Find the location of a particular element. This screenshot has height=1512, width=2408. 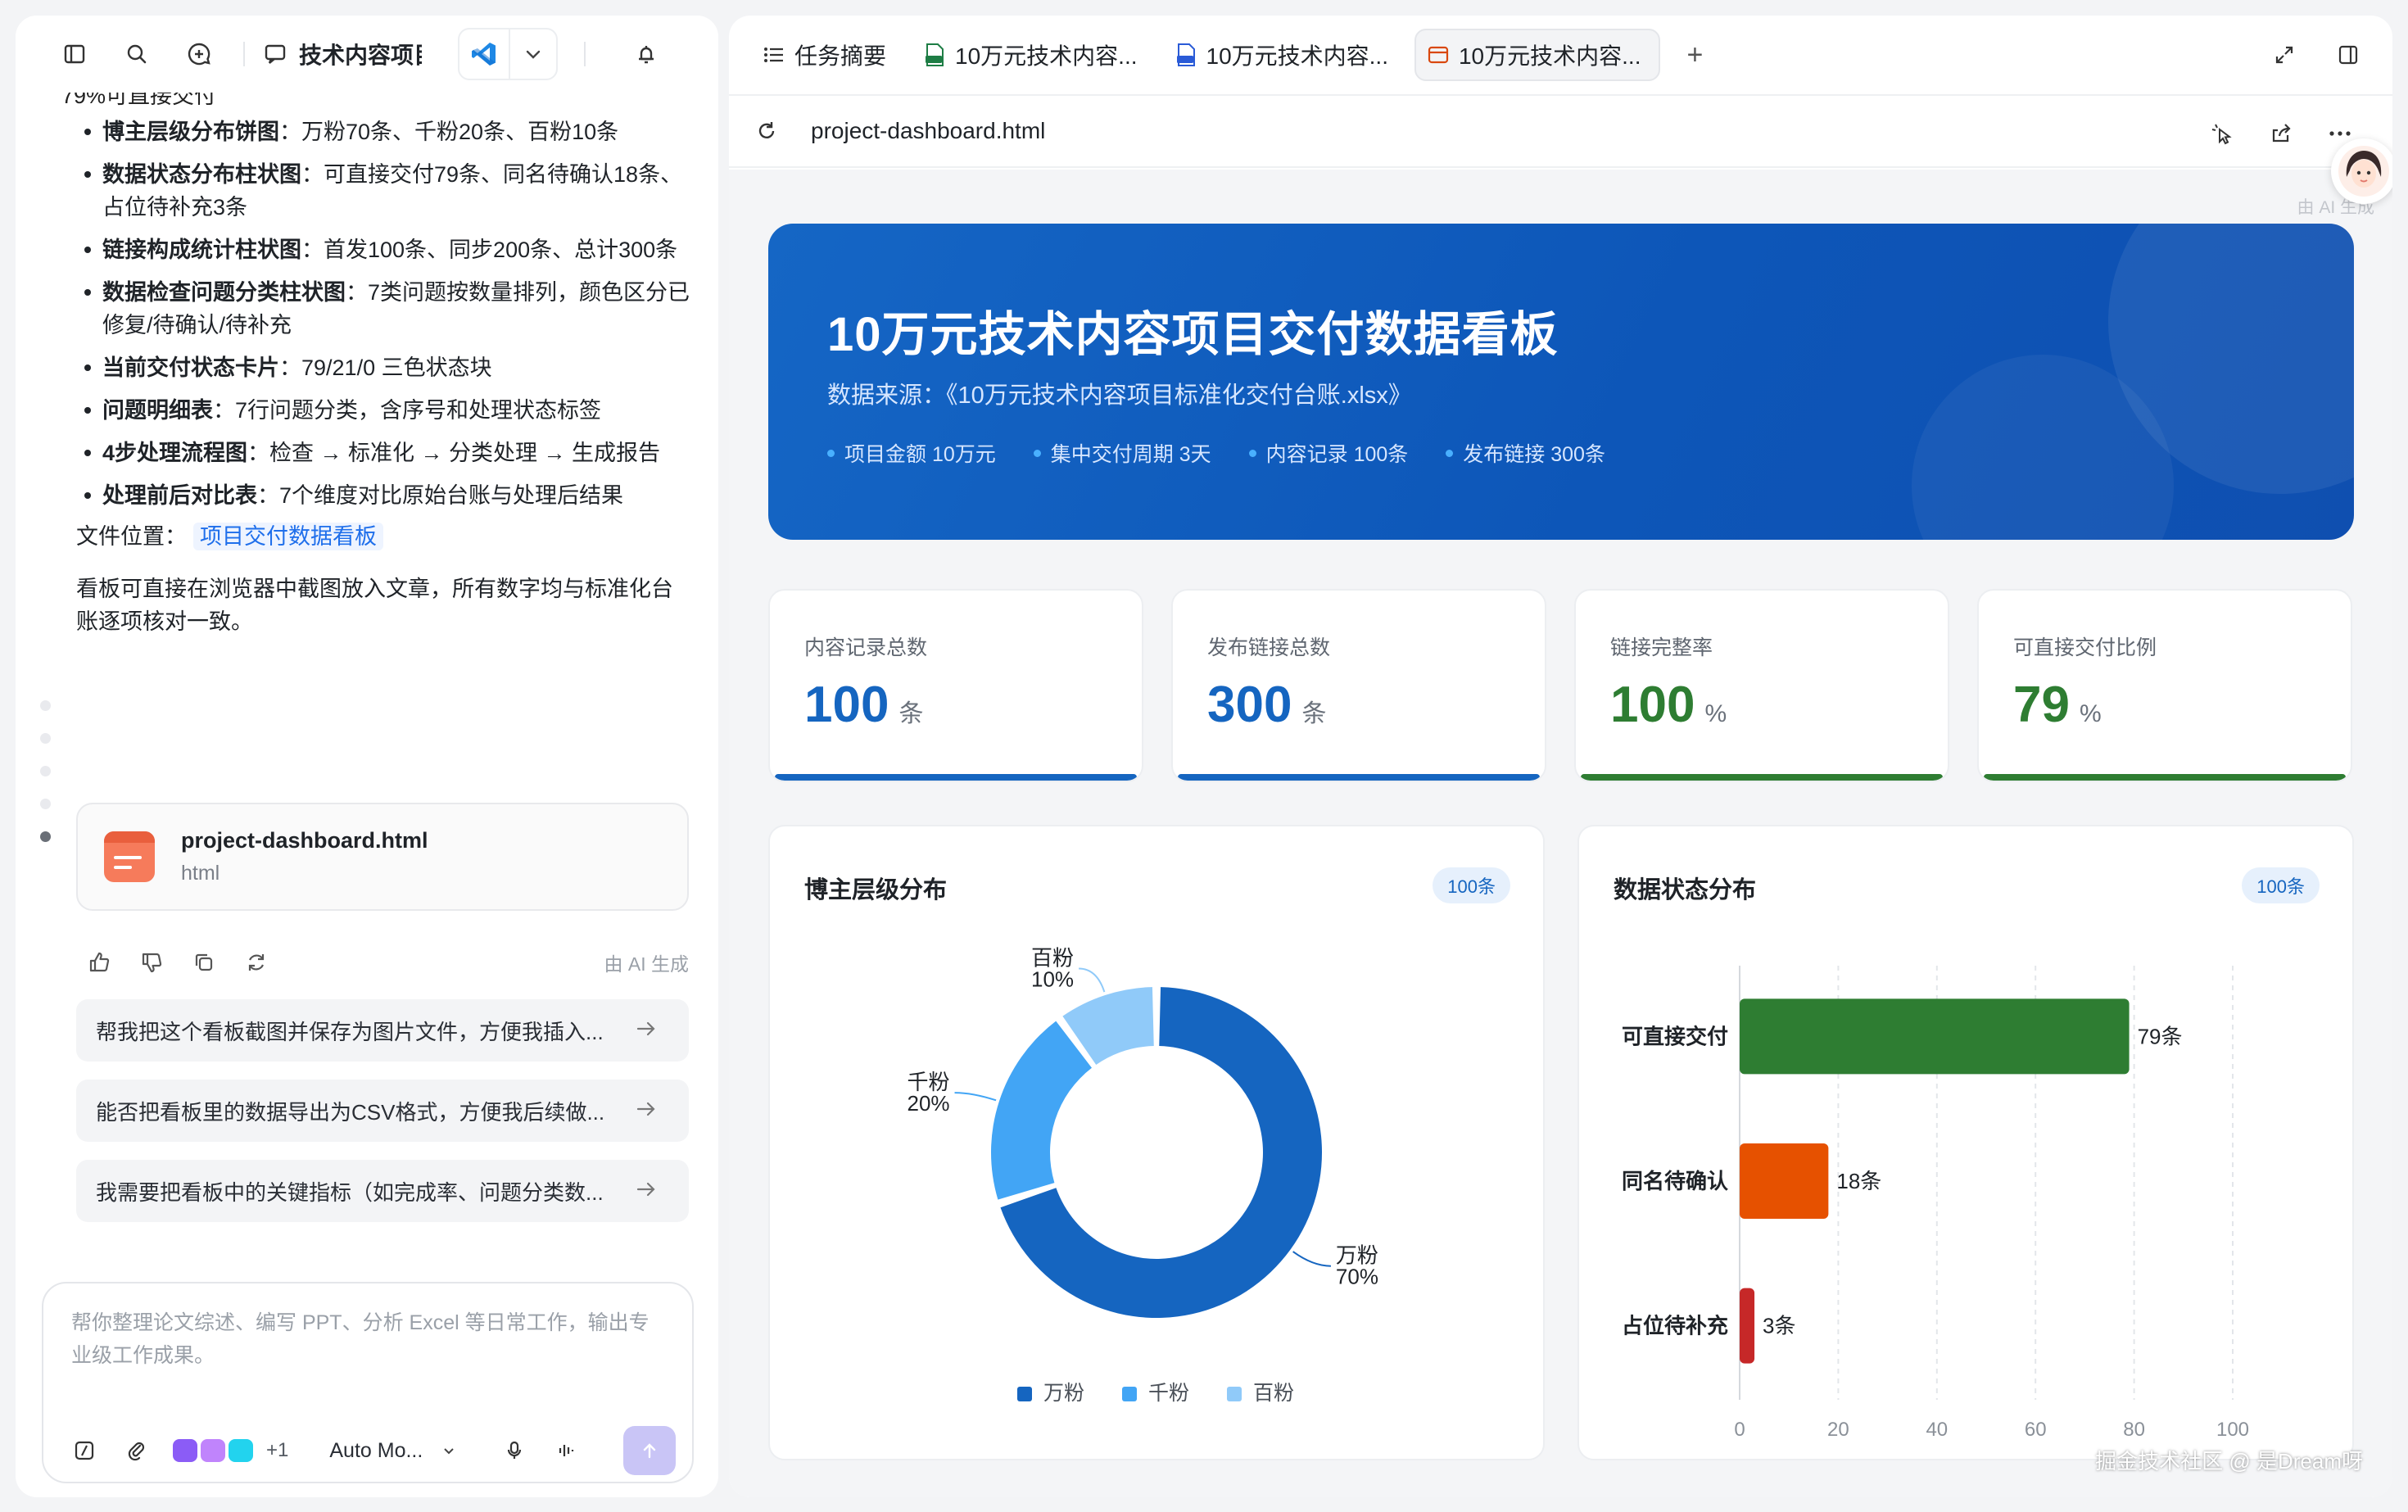

hero-tag: 项目金额 10万元 is located at coordinates (911, 453).